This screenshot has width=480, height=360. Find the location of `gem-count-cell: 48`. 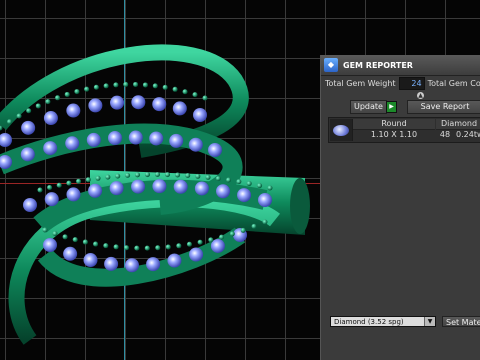

gem-count-cell: 48 is located at coordinates (445, 134).